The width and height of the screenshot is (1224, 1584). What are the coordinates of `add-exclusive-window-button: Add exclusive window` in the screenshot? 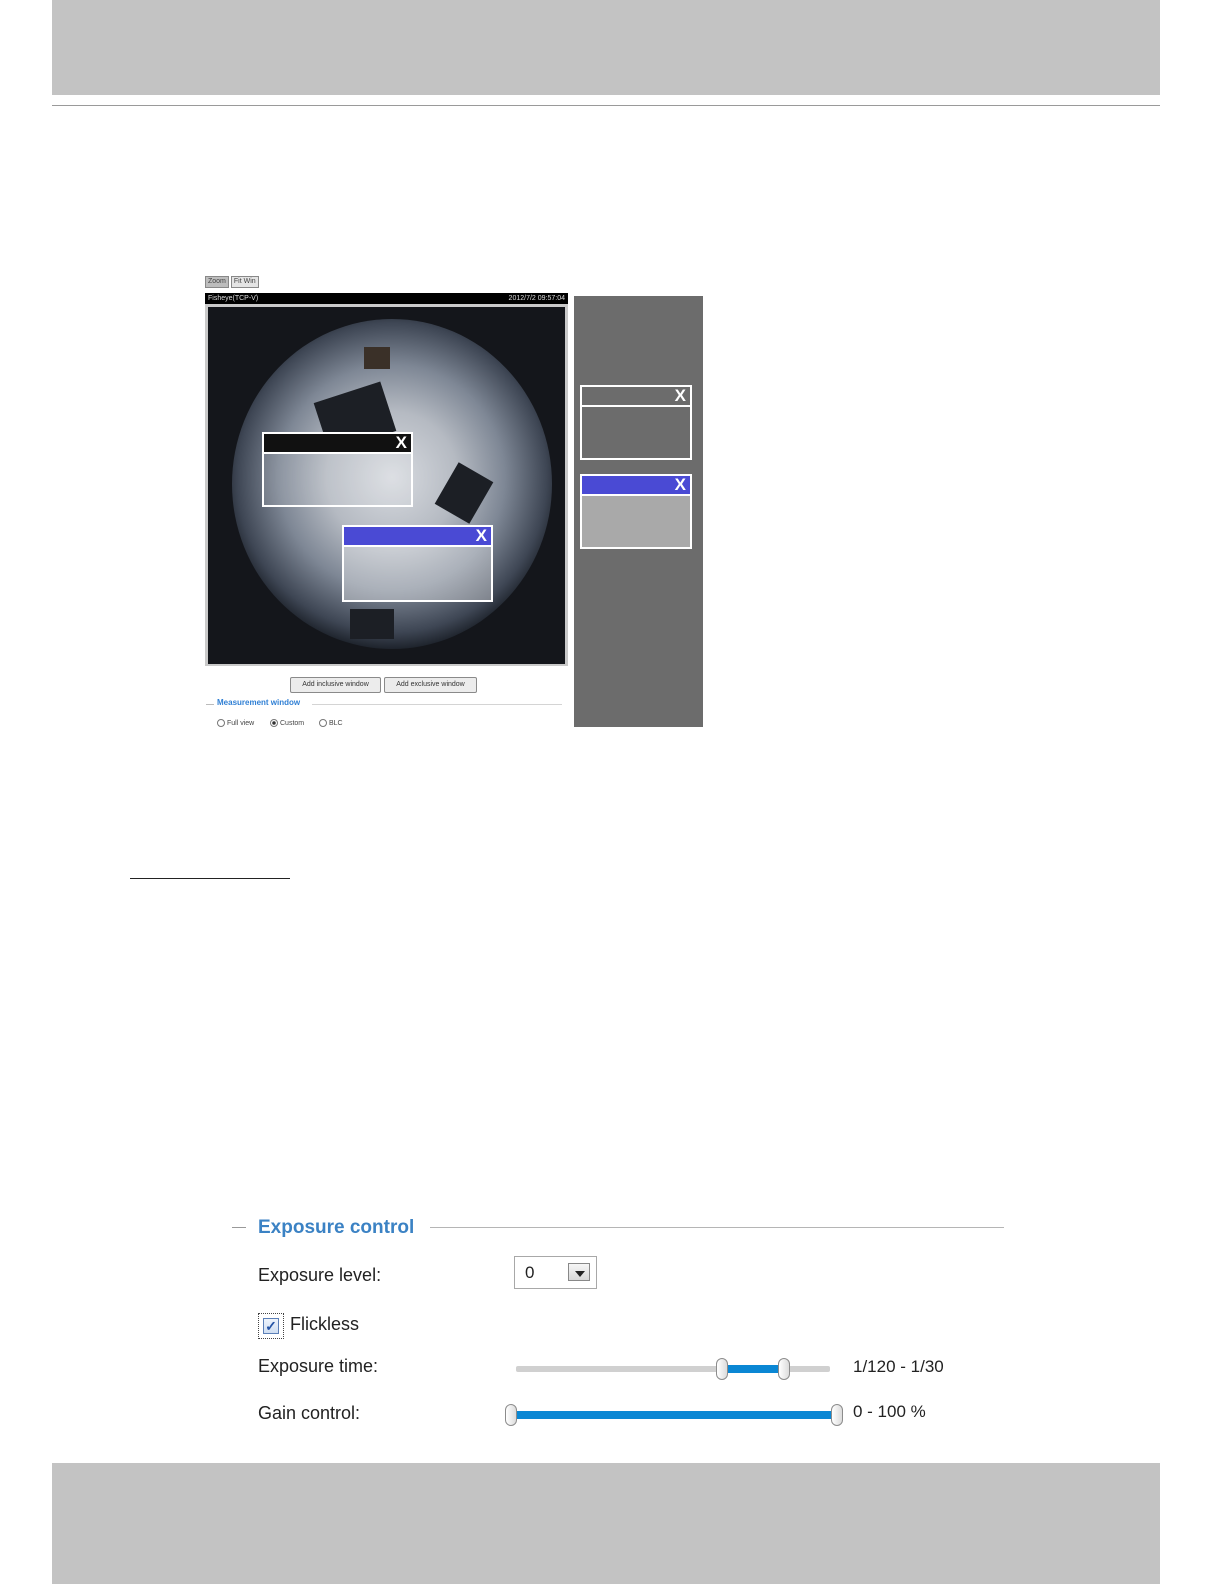 It's located at (430, 685).